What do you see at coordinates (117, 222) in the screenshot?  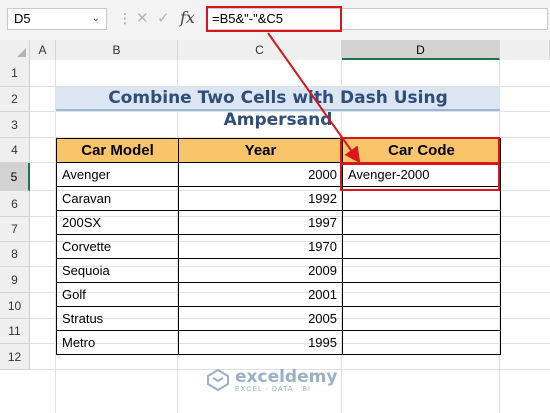 I see `cell-model: 200SX` at bounding box center [117, 222].